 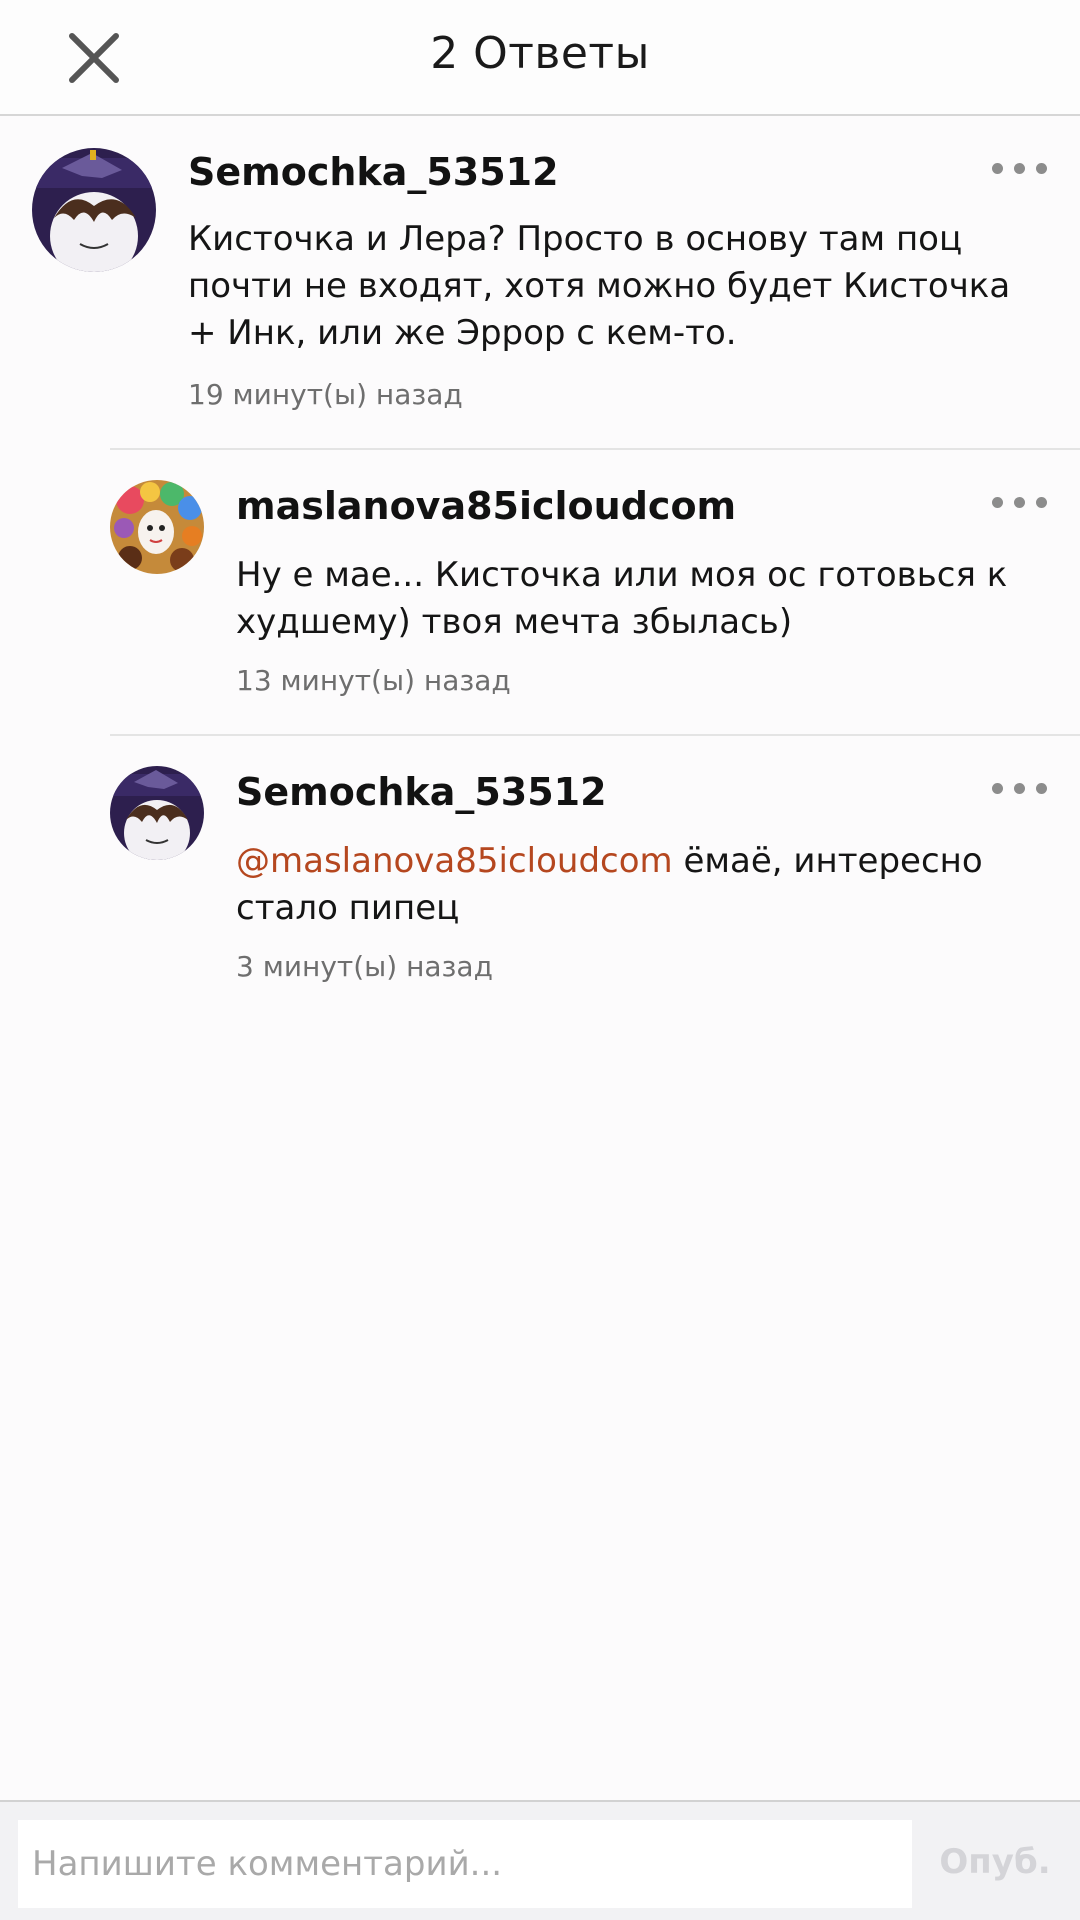 What do you see at coordinates (540, 53) in the screenshot?
I see `page-title: 2 Ответы` at bounding box center [540, 53].